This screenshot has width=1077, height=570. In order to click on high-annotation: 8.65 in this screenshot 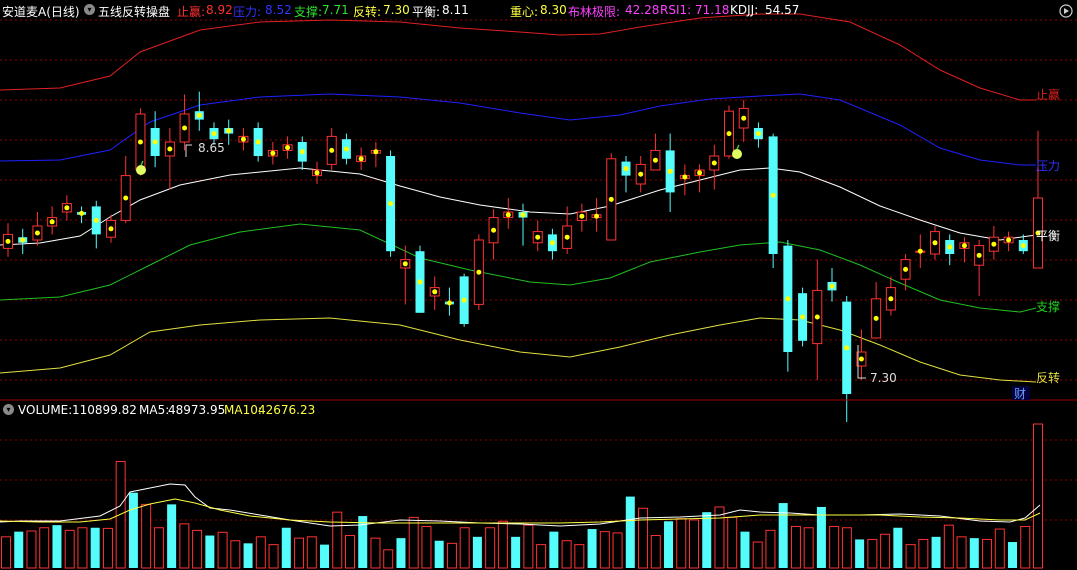, I will do `click(211, 148)`.